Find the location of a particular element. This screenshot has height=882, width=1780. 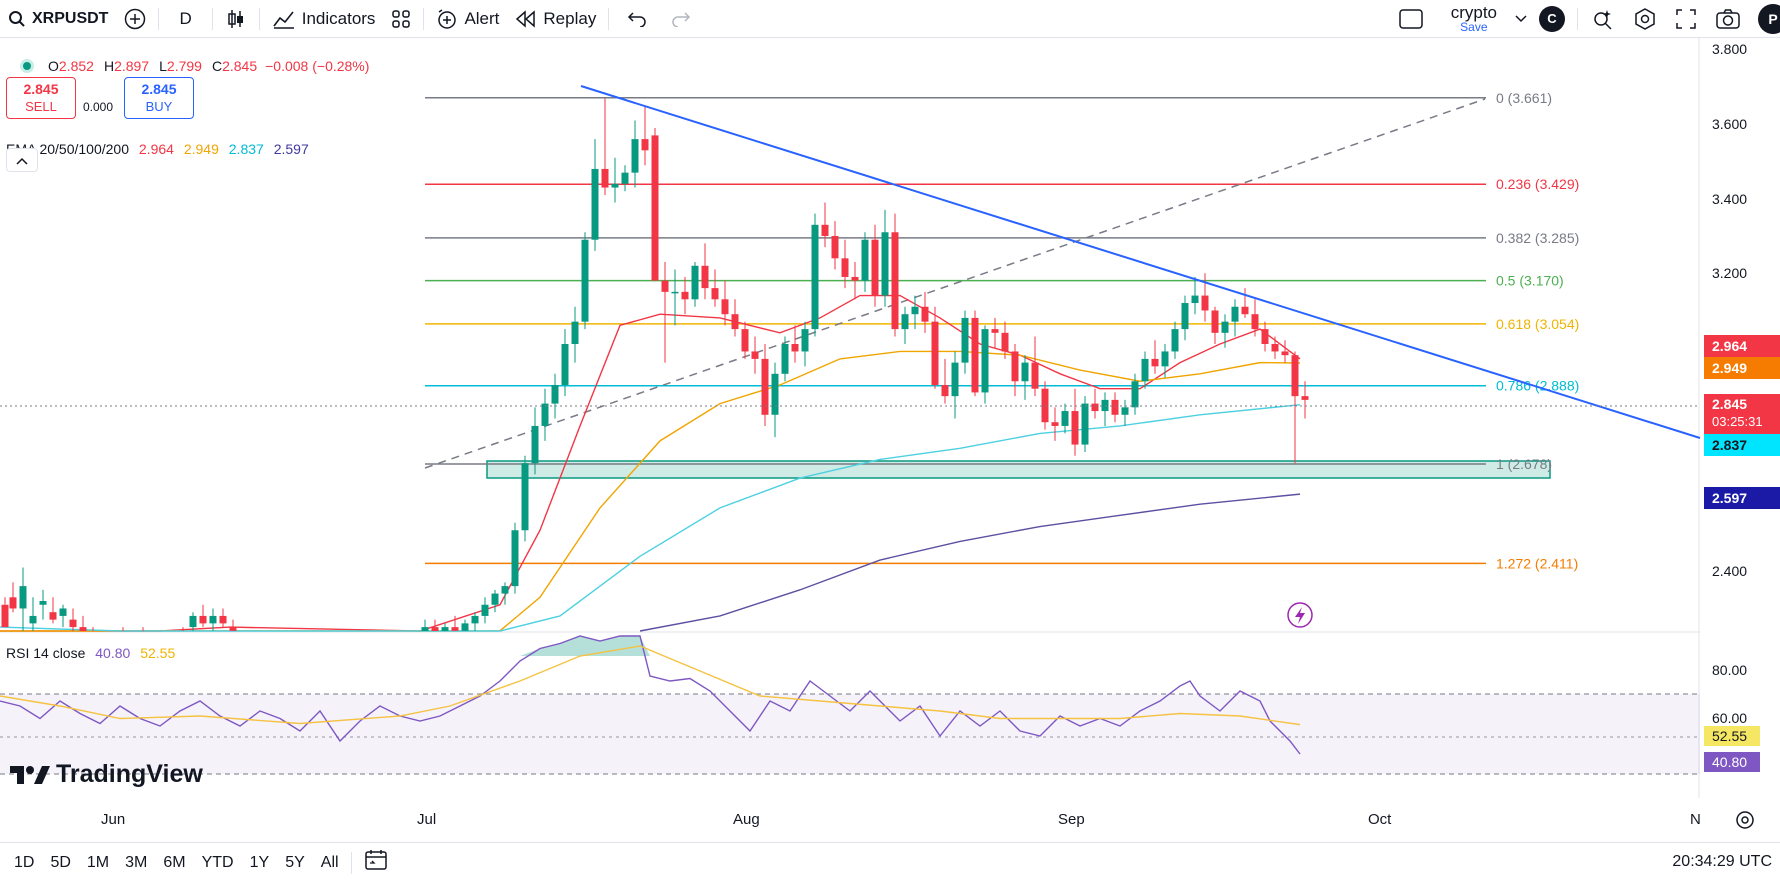

redo-button is located at coordinates (681, 19).